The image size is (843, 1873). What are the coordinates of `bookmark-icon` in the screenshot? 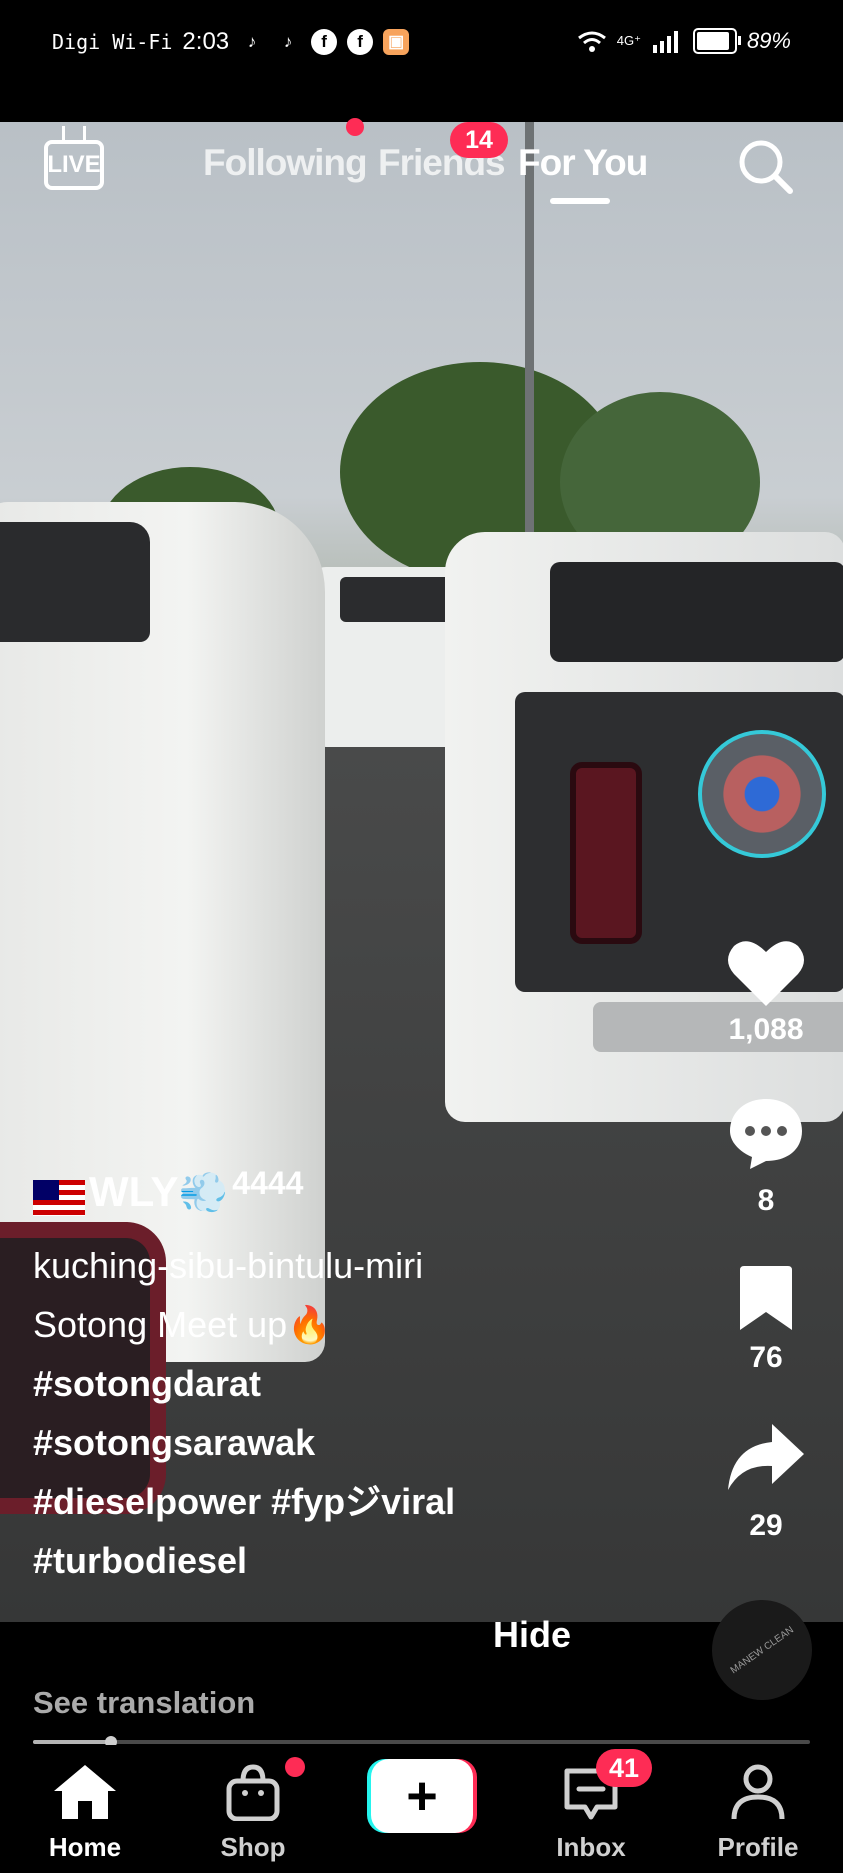 It's located at (766, 1298).